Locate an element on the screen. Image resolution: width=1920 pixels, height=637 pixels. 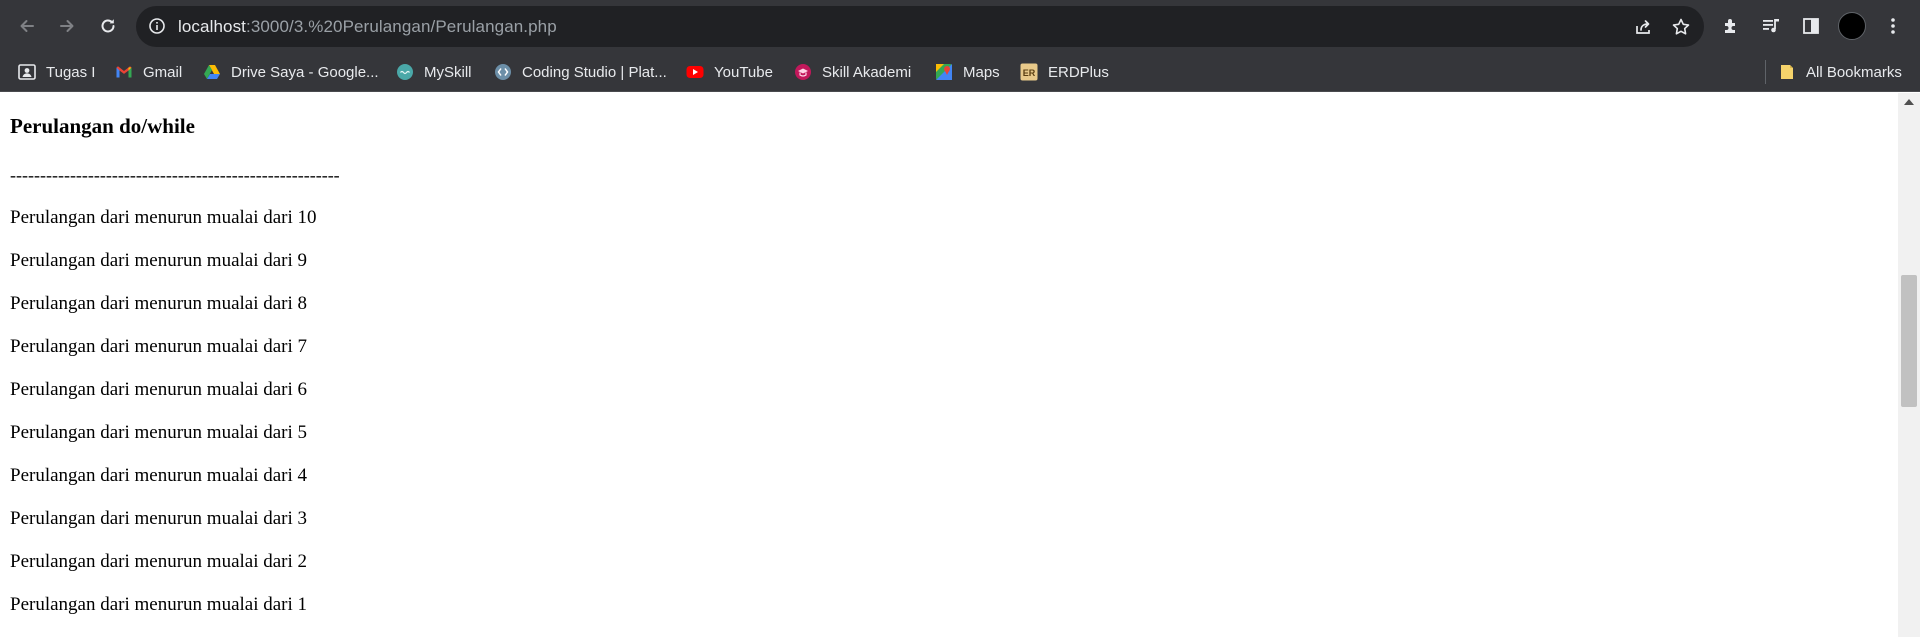
folder-icon is located at coordinates (1787, 72).